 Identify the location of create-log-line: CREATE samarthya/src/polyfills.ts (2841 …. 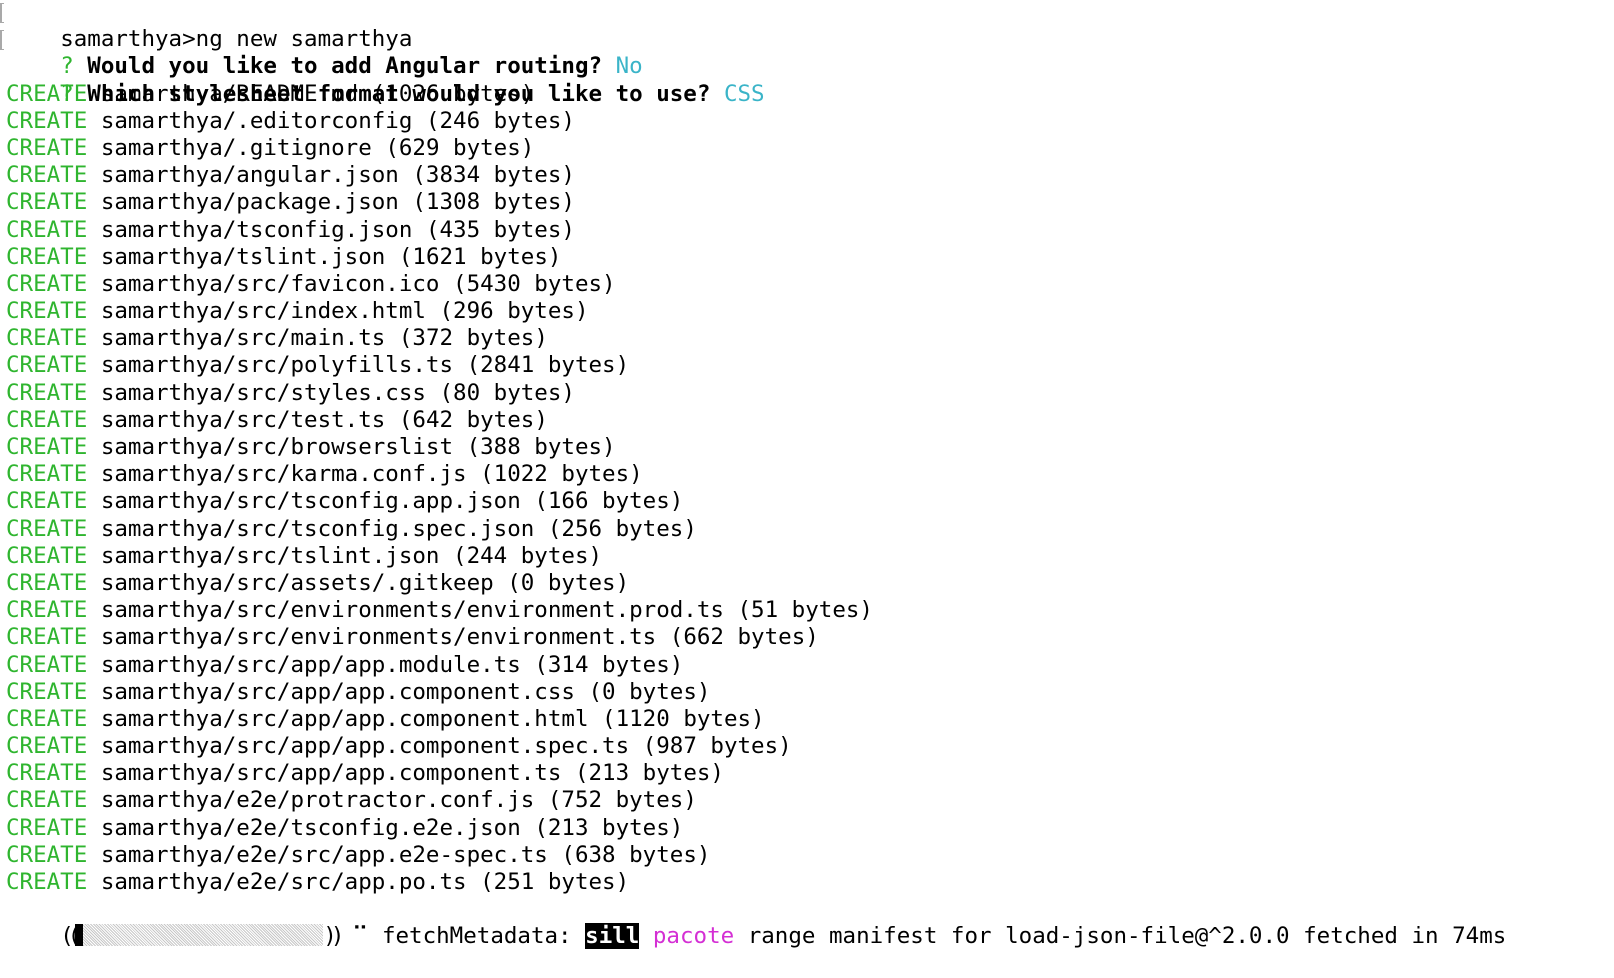
(810, 365).